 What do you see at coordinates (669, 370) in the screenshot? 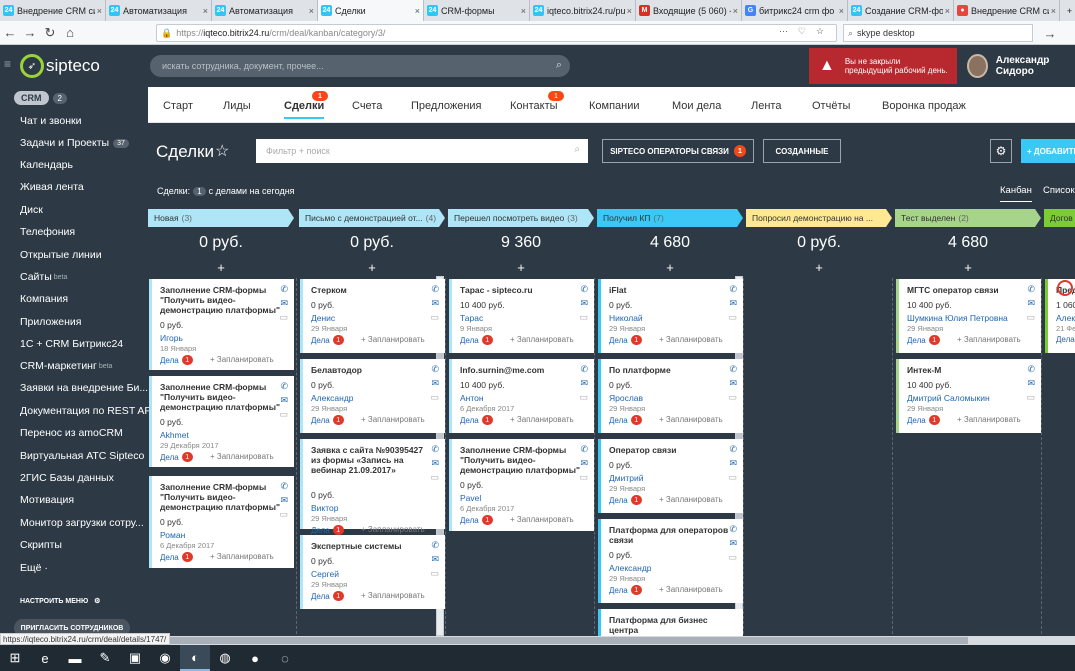
I see `deal-title: По платформе` at bounding box center [669, 370].